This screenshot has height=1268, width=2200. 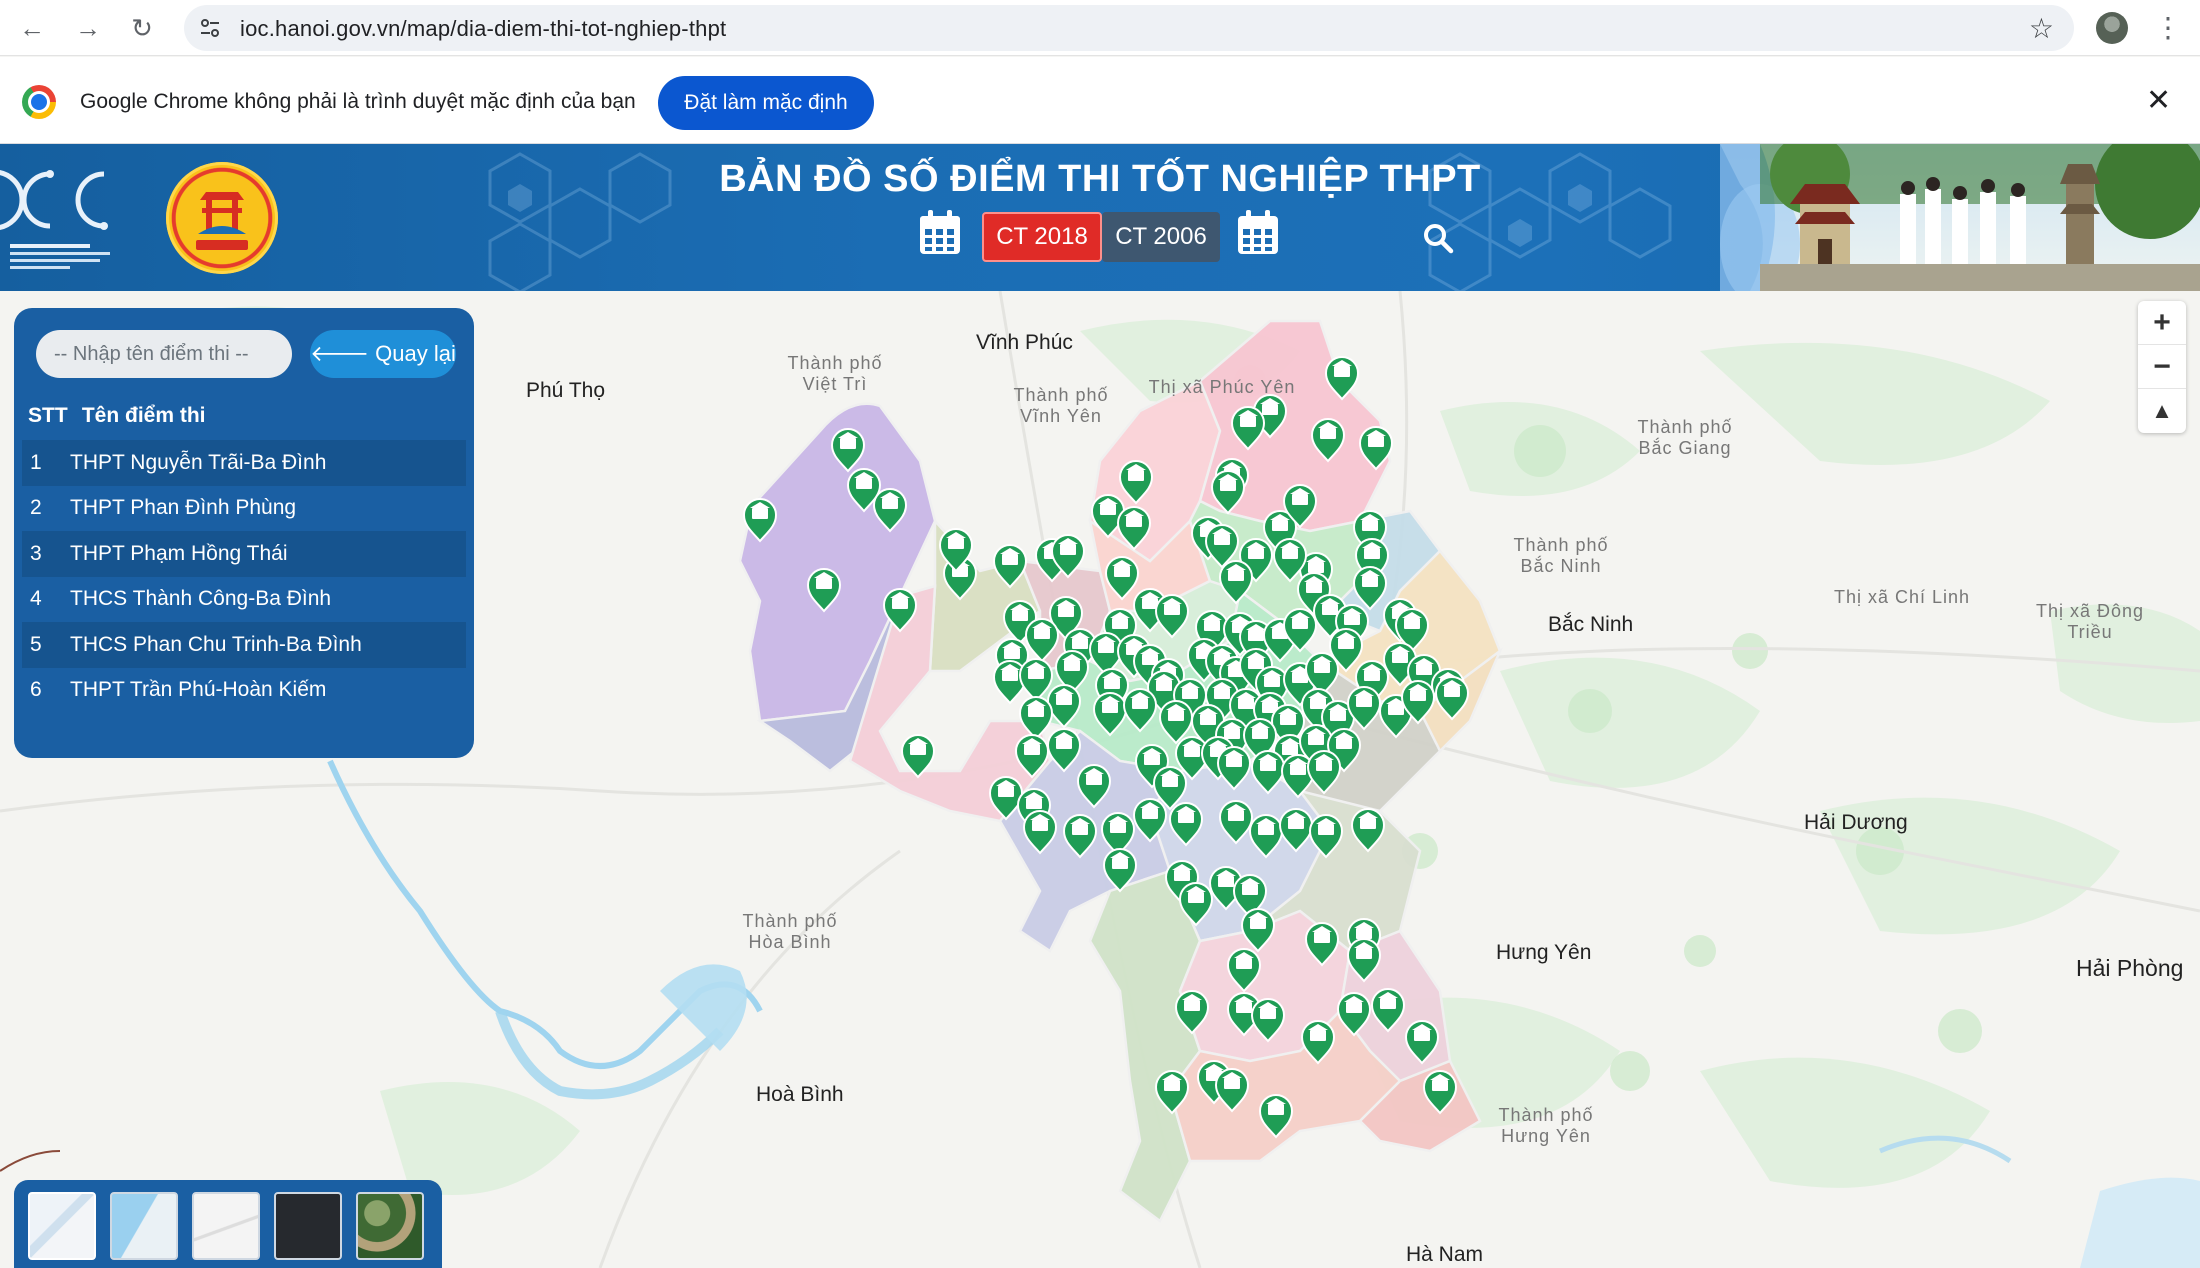 I want to click on map-label-bac-ninh: Bắc Ninh, so click(x=1591, y=624).